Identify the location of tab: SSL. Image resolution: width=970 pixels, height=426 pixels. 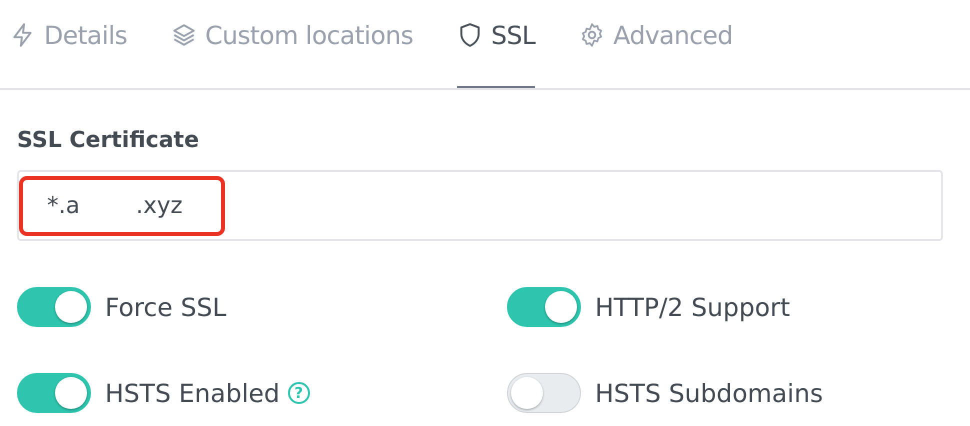
(496, 44).